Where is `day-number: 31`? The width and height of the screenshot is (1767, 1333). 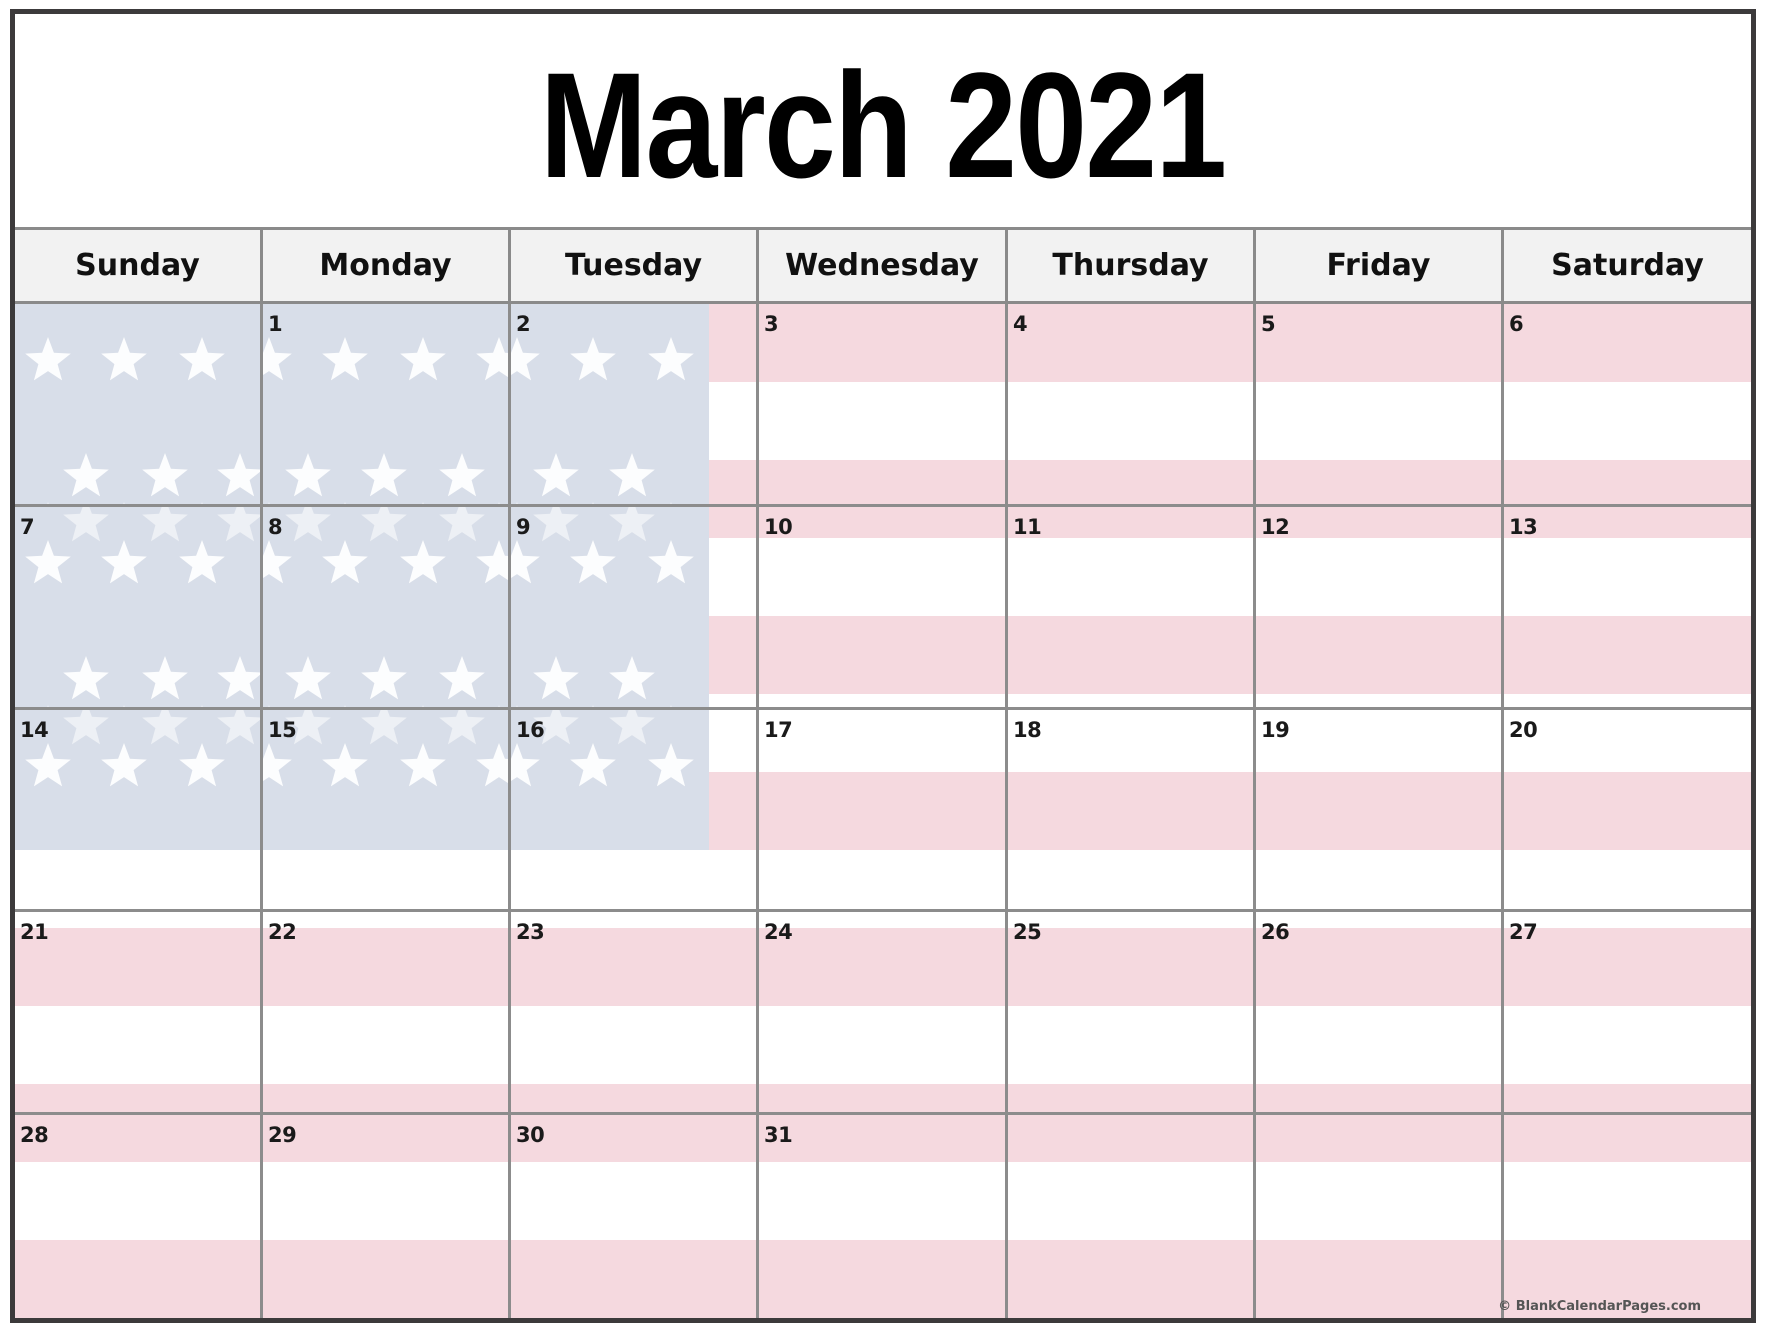 day-number: 31 is located at coordinates (778, 1135).